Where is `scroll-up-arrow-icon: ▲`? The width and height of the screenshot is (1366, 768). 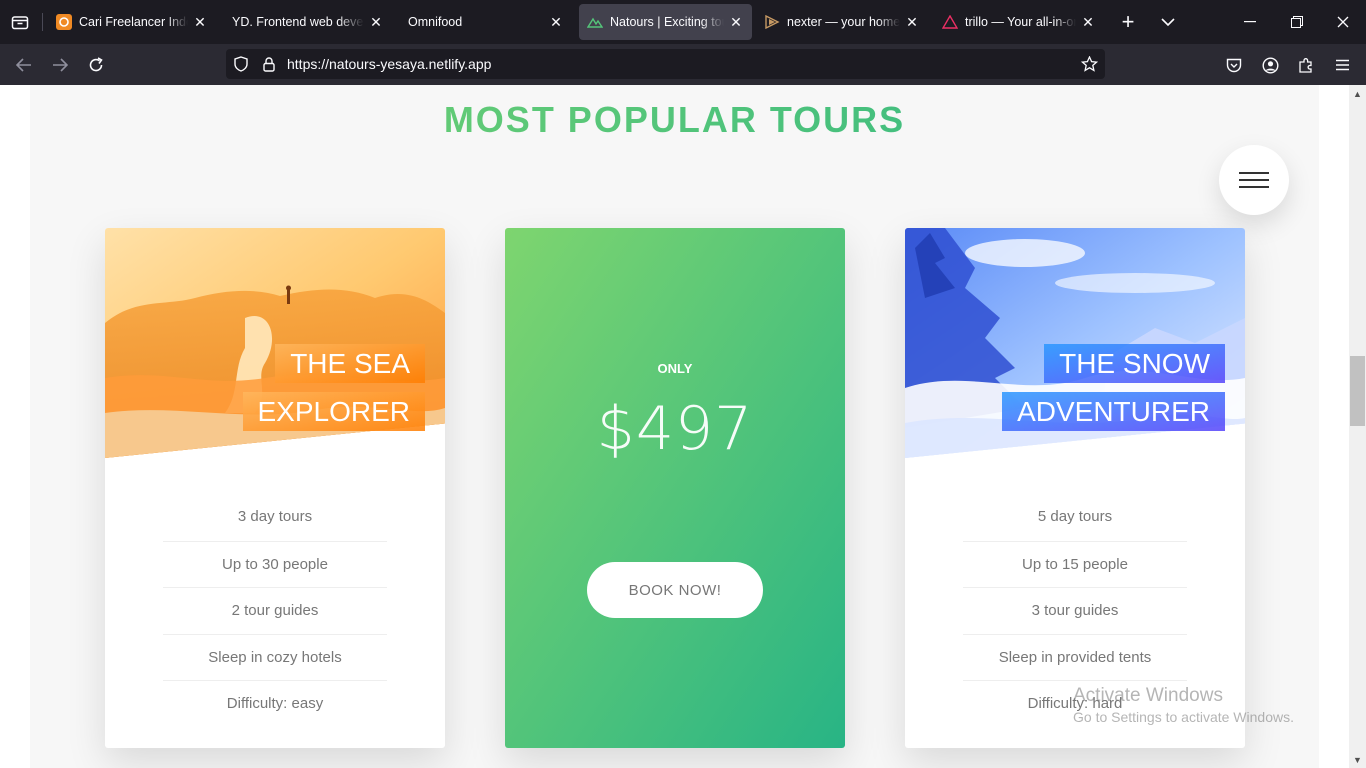
scroll-up-arrow-icon: ▲ is located at coordinates (1357, 93).